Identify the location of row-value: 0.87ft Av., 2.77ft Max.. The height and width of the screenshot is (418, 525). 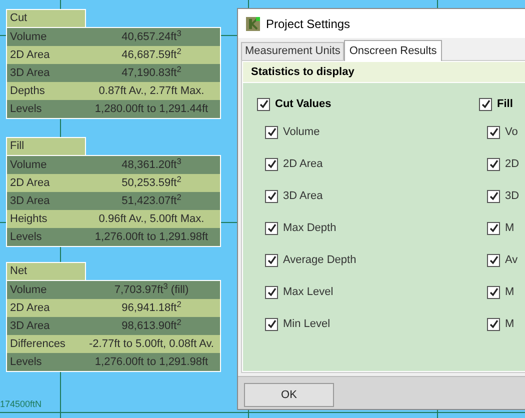
(152, 91).